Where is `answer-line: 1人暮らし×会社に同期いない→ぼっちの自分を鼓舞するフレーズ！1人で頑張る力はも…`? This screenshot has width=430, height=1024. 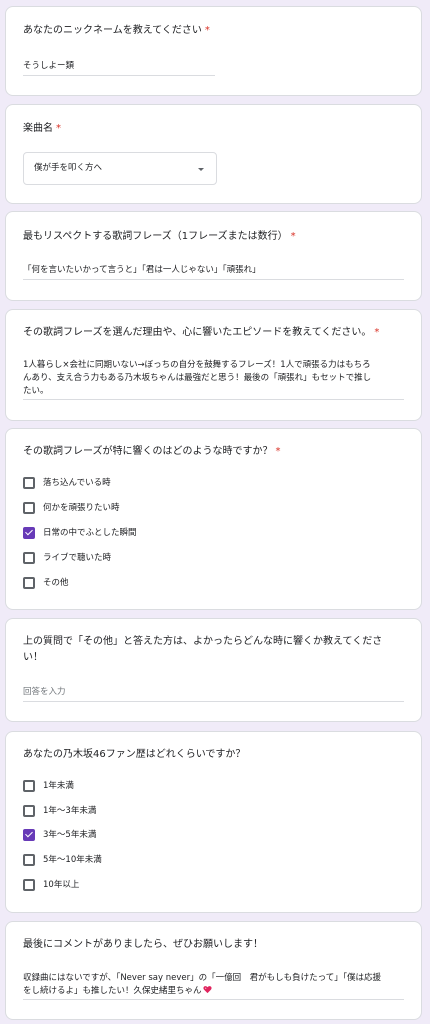
answer-line: 1人暮らし×会社に同期いない→ぼっちの自分を鼓舞するフレーズ！1人で頑張る力はも… is located at coordinates (197, 365).